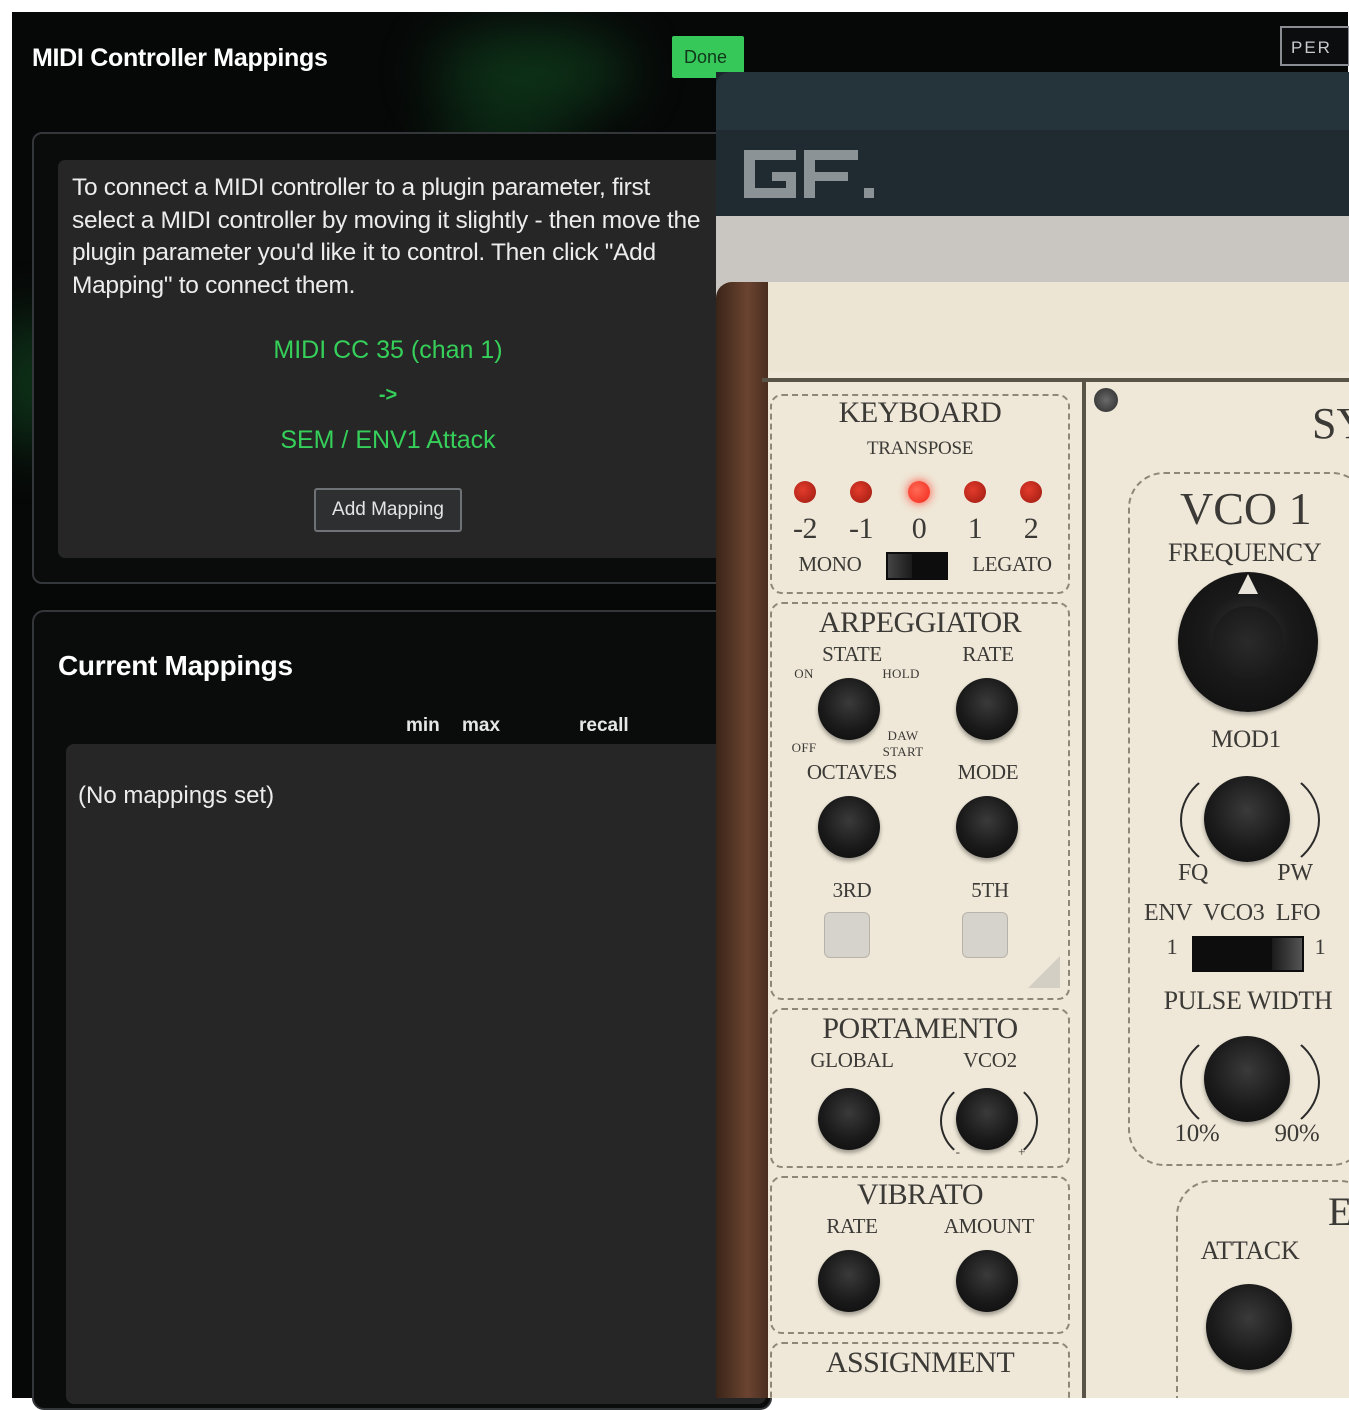 The width and height of the screenshot is (1349, 1410). I want to click on arp-octaves-knob, so click(849, 827).